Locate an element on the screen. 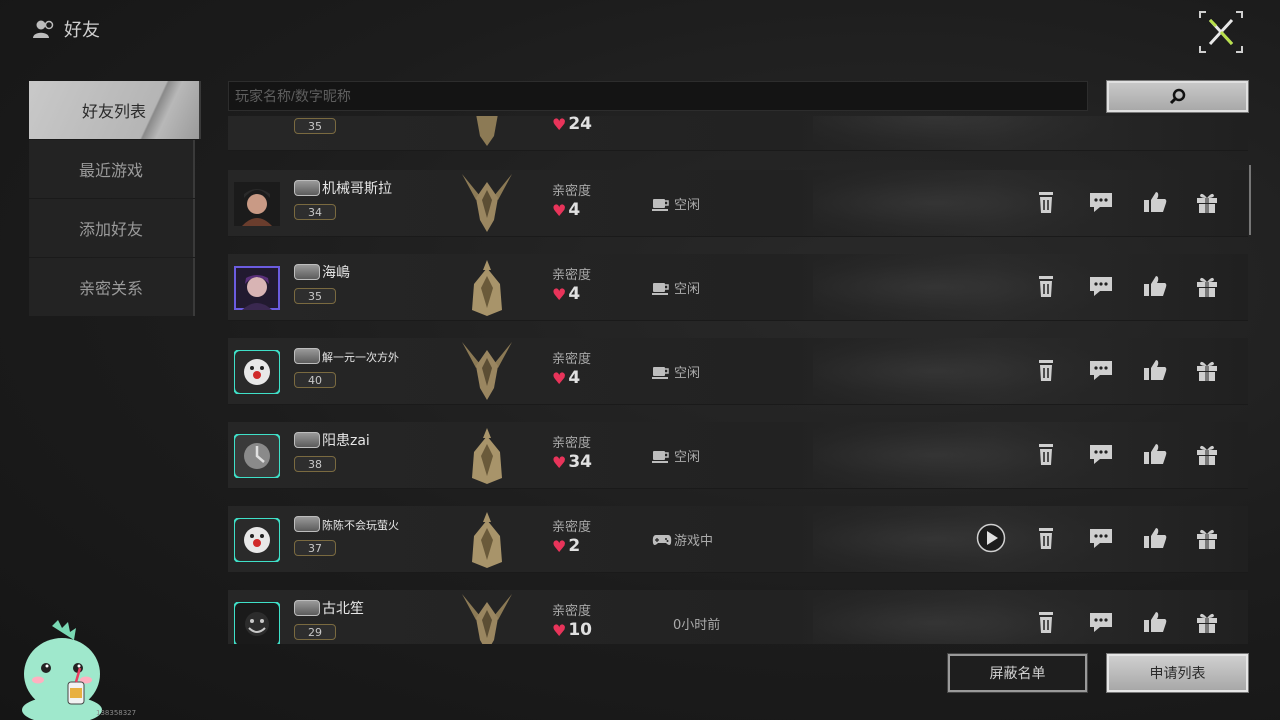 The image size is (1280, 720). friend-row: 解一元一次方外 40 亲密度 ♥ 4 空闲 is located at coordinates (738, 371).